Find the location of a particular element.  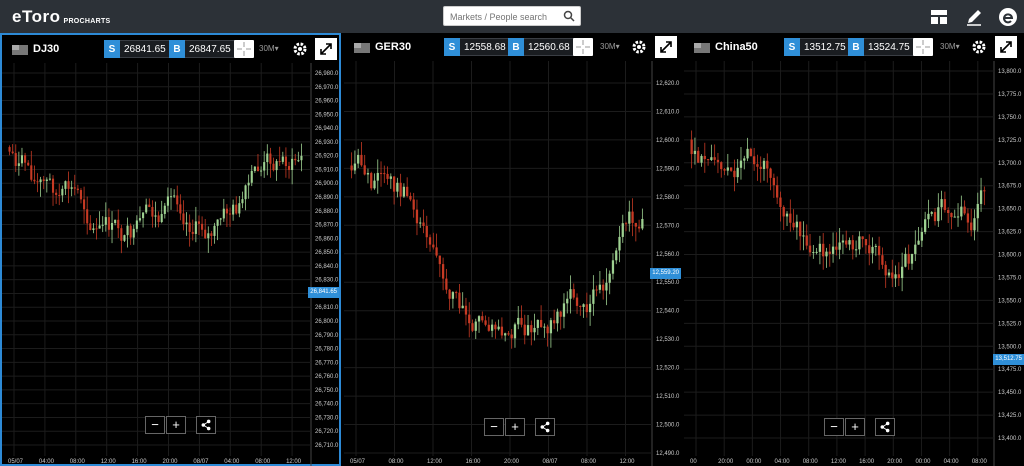

y-tick-label: 26,960.0 is located at coordinates (327, 102).